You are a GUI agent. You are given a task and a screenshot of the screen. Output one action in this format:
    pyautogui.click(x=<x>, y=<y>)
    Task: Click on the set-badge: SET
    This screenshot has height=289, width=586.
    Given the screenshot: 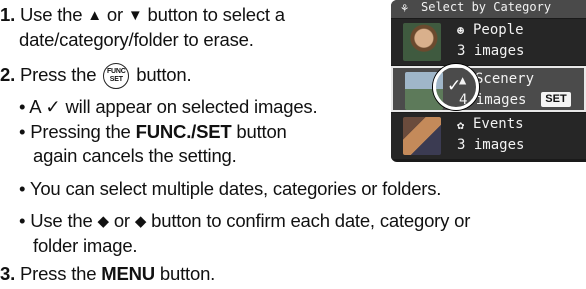 What is the action you would take?
    pyautogui.click(x=556, y=99)
    